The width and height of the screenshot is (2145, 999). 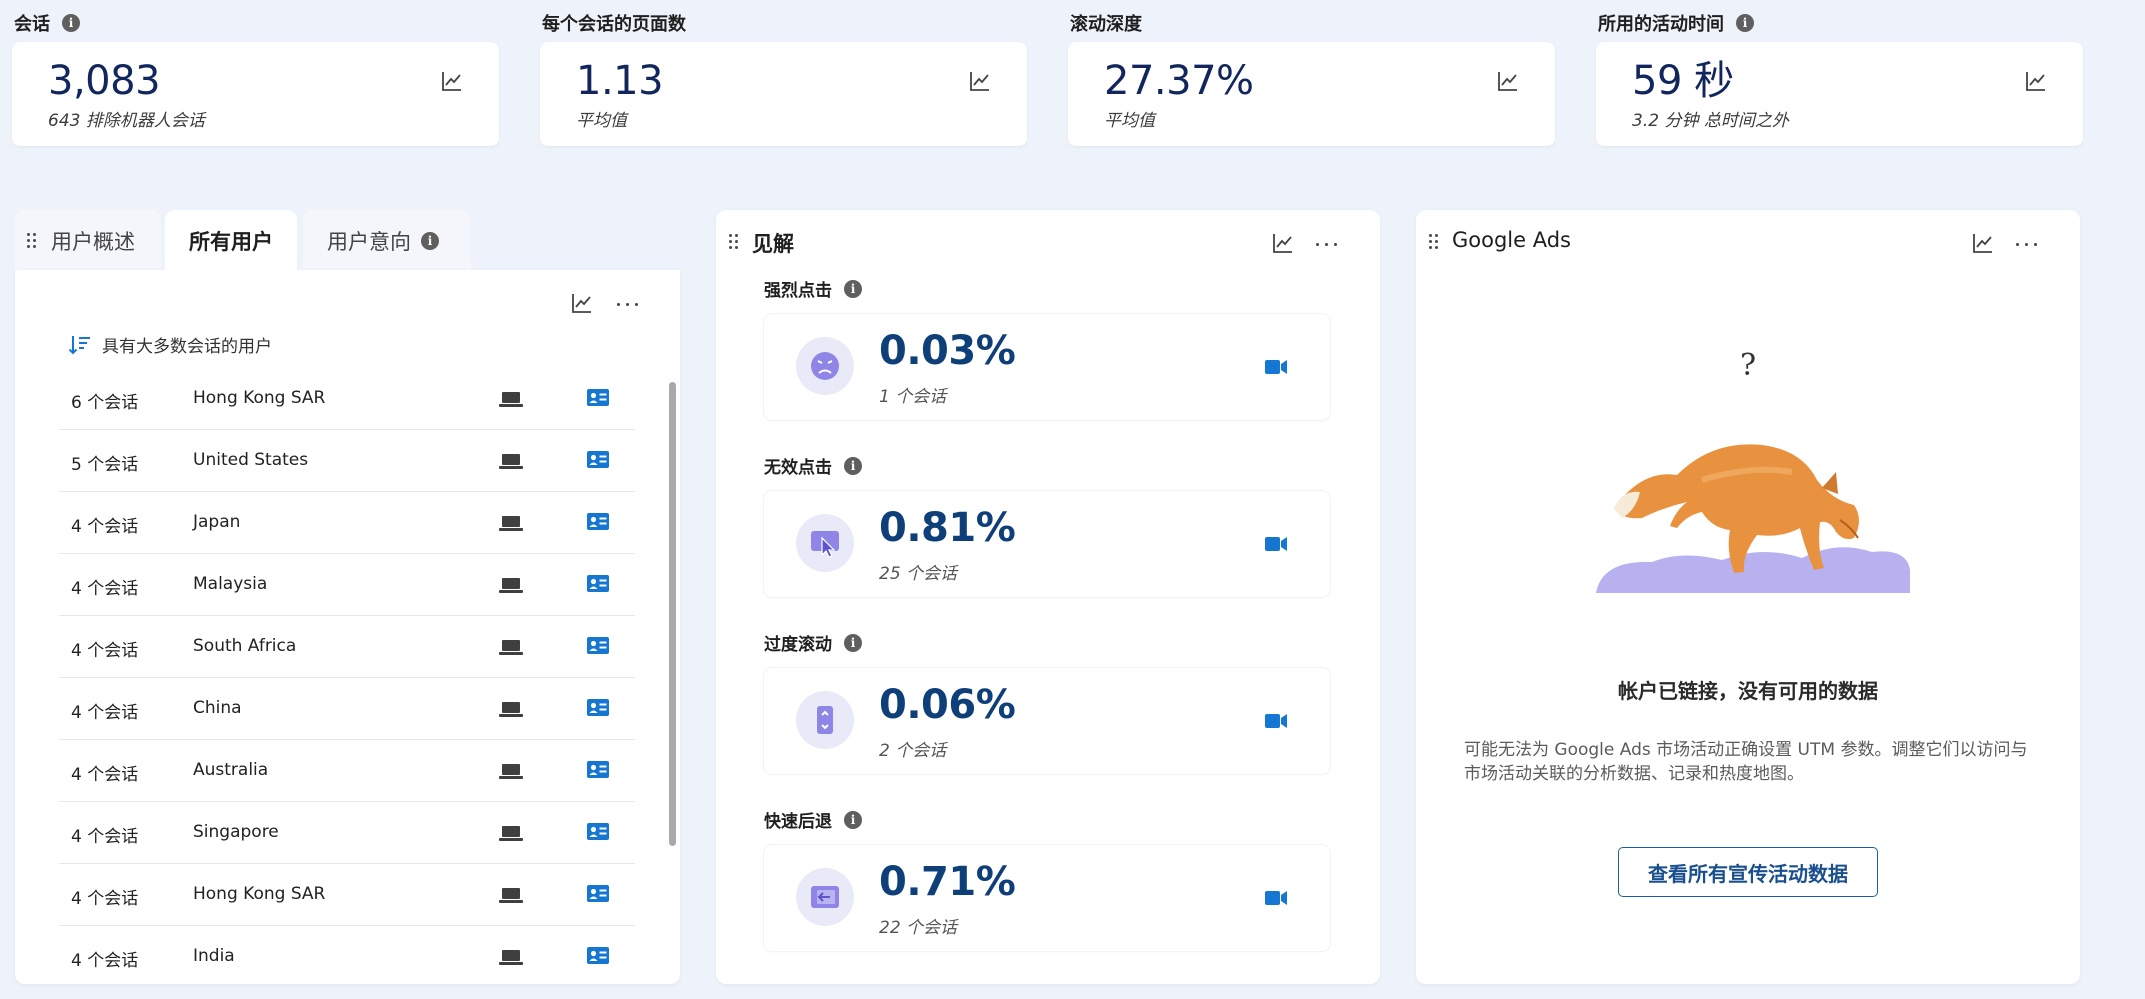 I want to click on user-row: 5 个会话 United States, so click(x=347, y=461).